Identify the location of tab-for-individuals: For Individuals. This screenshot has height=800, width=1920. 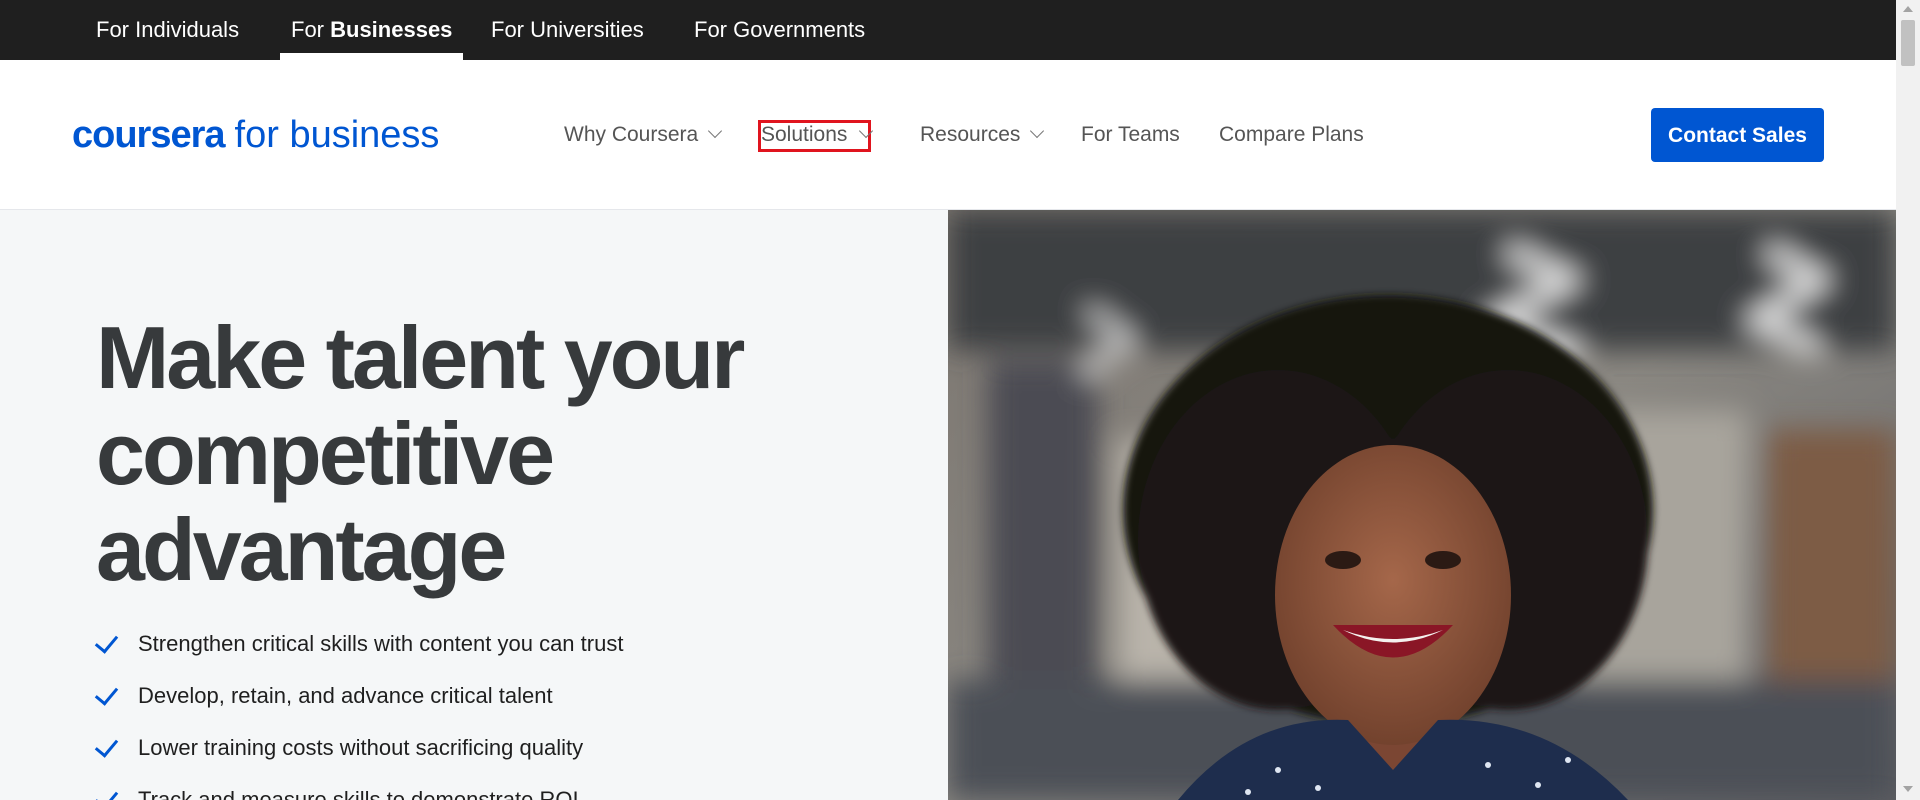
(167, 30).